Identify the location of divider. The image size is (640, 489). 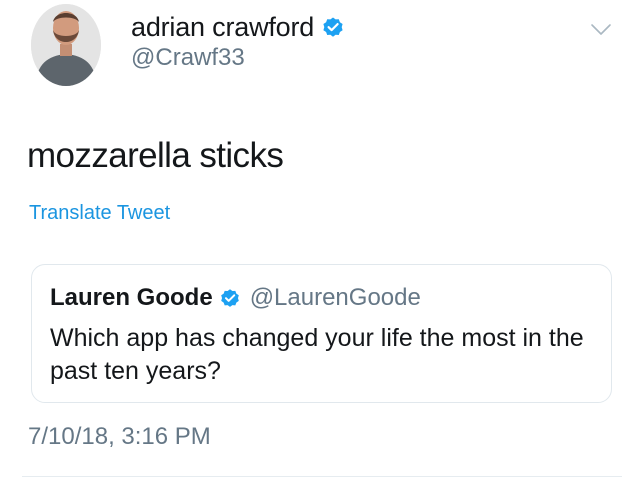
(322, 476).